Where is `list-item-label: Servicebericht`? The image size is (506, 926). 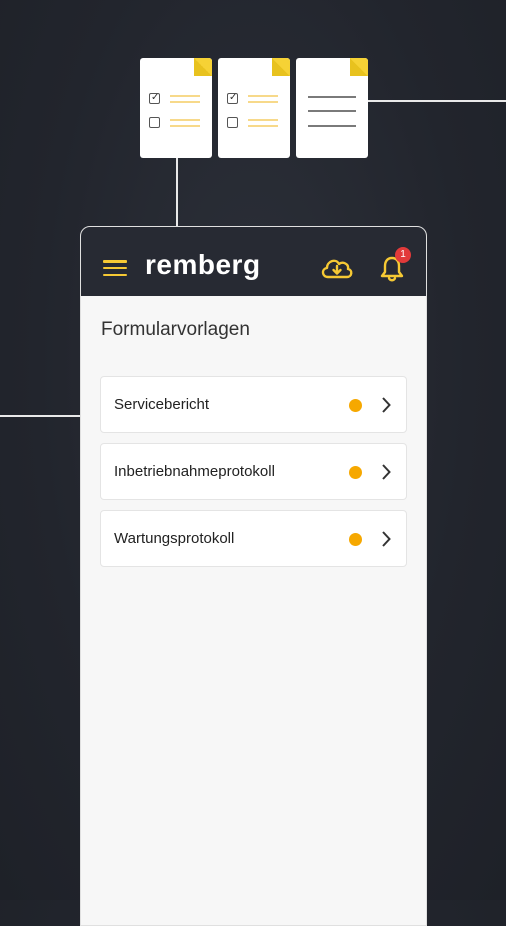 list-item-label: Servicebericht is located at coordinates (162, 404).